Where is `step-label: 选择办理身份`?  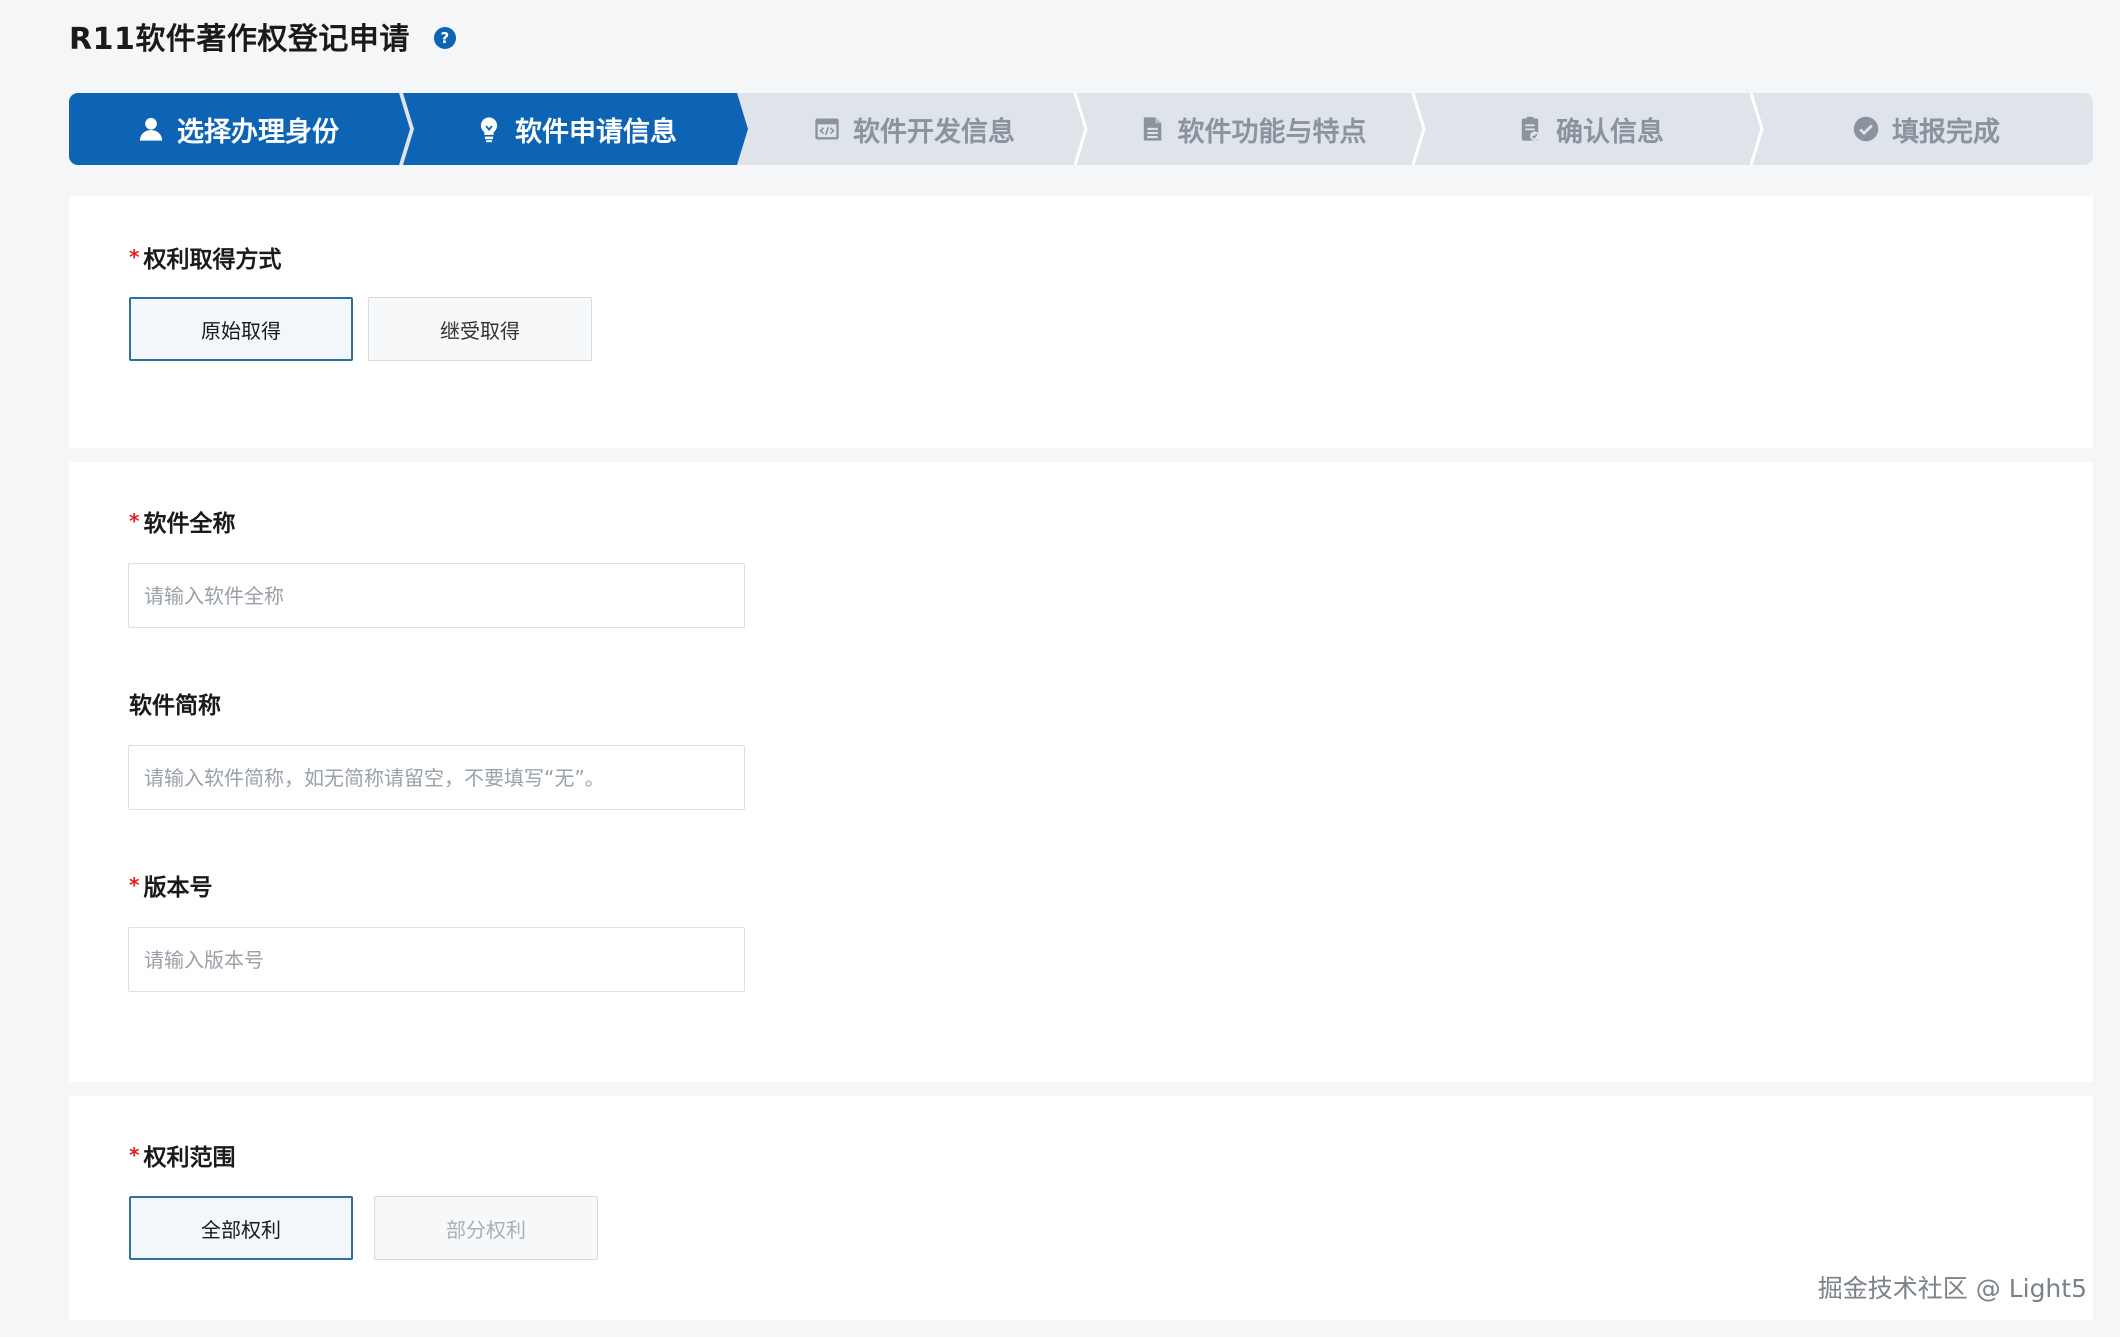 step-label: 选择办理身份 is located at coordinates (258, 132).